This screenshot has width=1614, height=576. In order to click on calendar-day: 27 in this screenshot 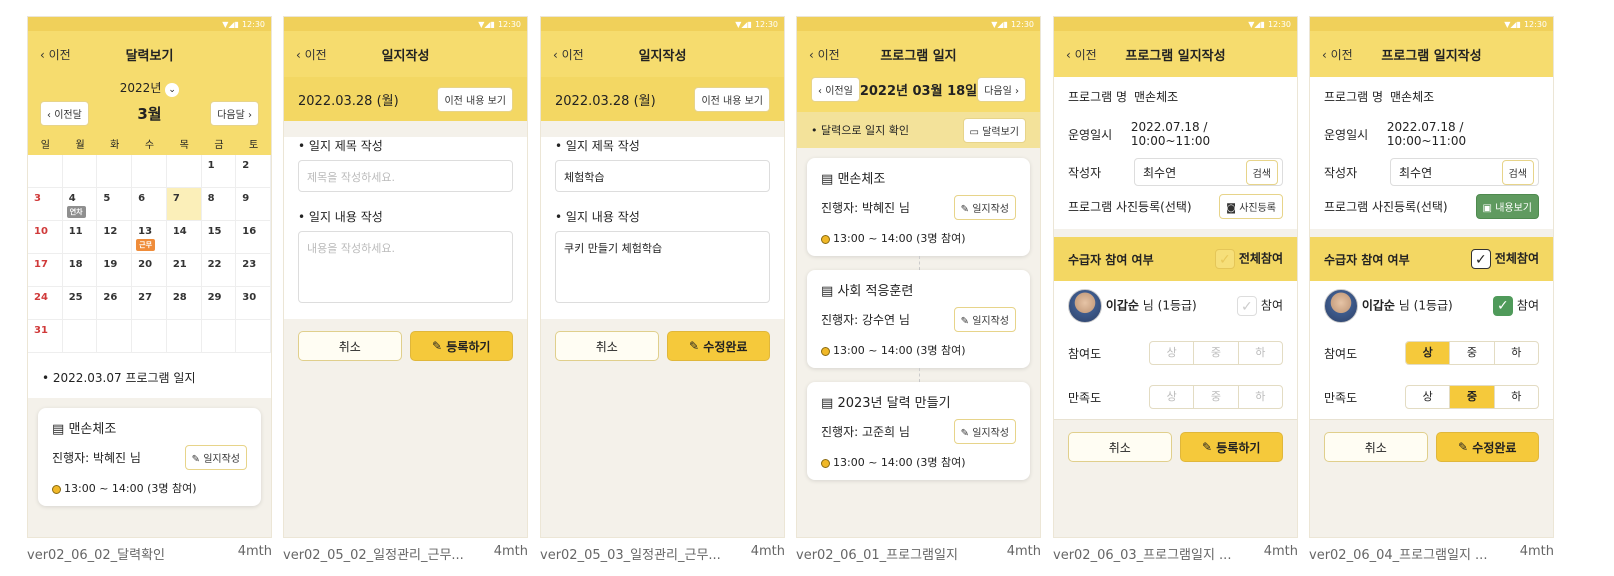, I will do `click(149, 303)`.